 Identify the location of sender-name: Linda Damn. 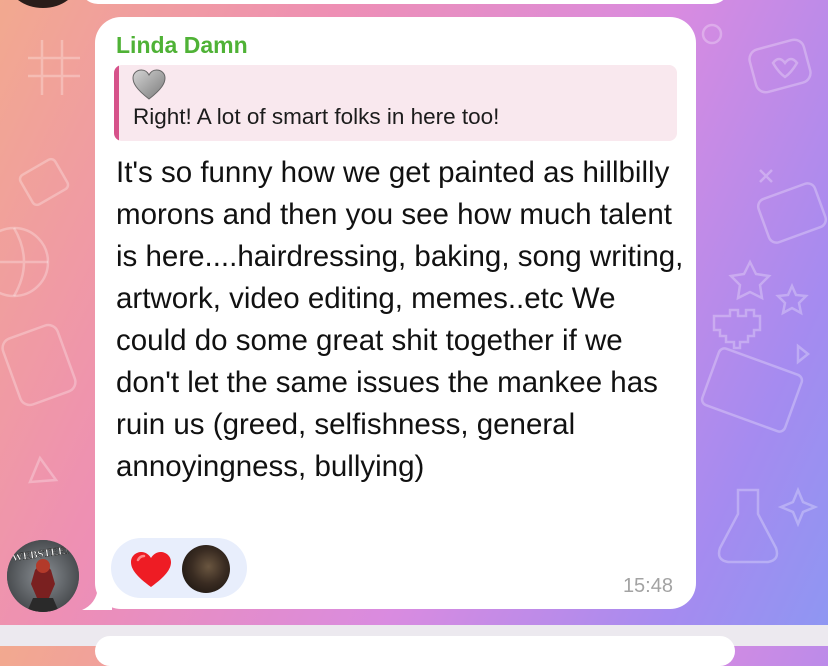
(182, 45).